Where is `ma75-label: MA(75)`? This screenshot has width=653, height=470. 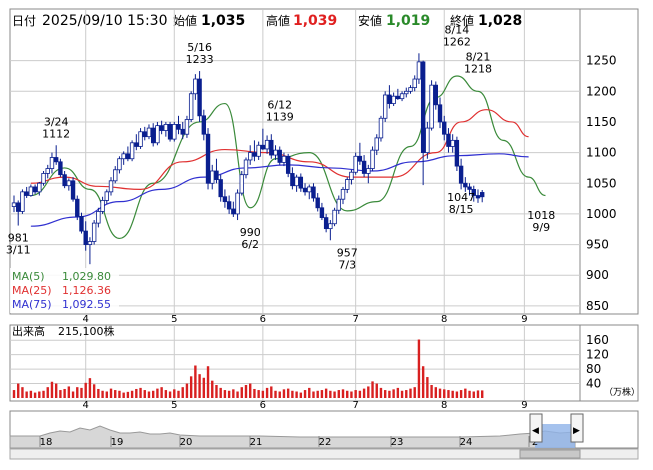
ma75-label: MA(75) is located at coordinates (32, 304).